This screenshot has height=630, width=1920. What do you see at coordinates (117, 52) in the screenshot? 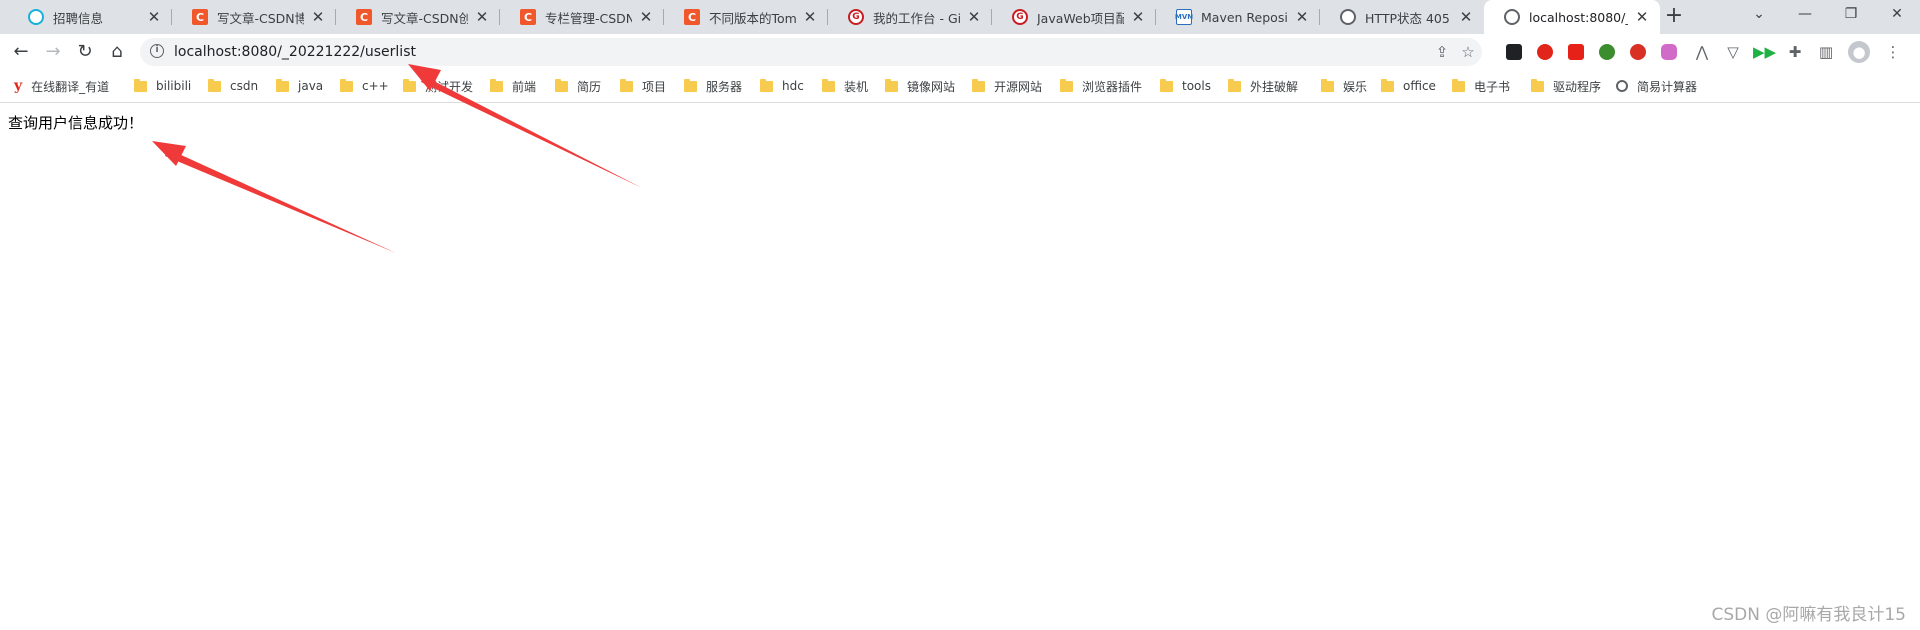
I see `home-icon: ⌂` at bounding box center [117, 52].